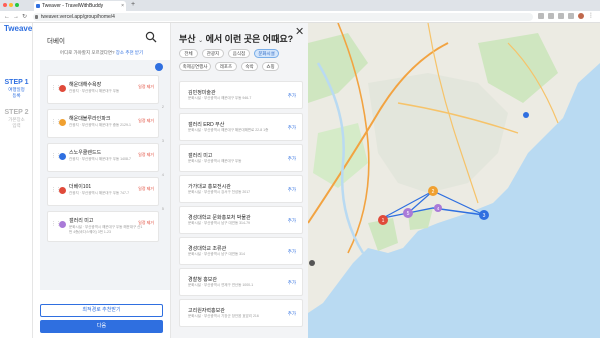  I want to click on next-button: 다음, so click(101, 326).